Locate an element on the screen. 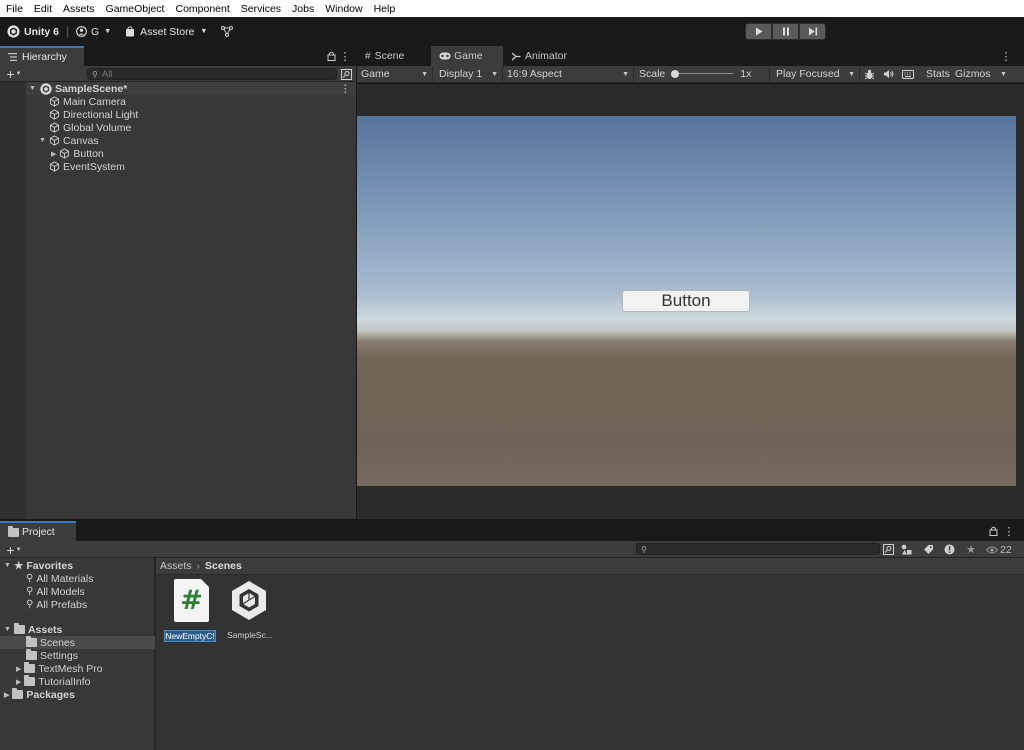  tab-hierarchy-label: Hierarchy is located at coordinates (44, 57).